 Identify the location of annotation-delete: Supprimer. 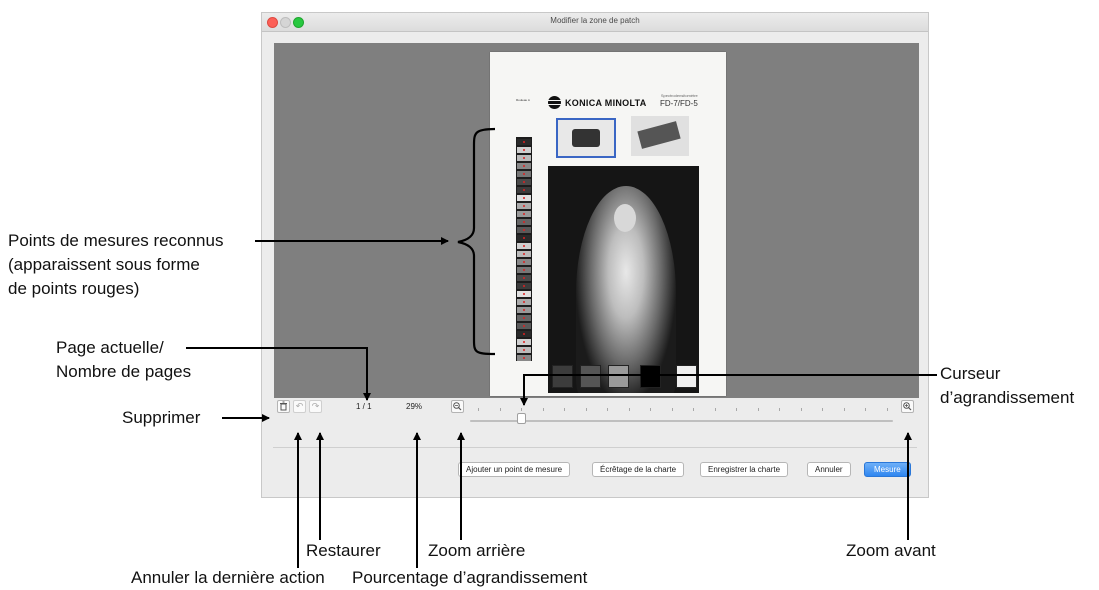
(161, 417).